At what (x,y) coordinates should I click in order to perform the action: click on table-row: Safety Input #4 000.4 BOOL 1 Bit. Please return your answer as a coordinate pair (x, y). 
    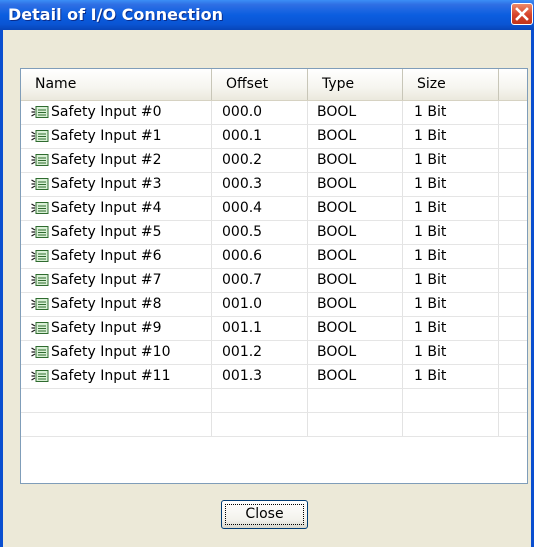
    Looking at the image, I should click on (274, 209).